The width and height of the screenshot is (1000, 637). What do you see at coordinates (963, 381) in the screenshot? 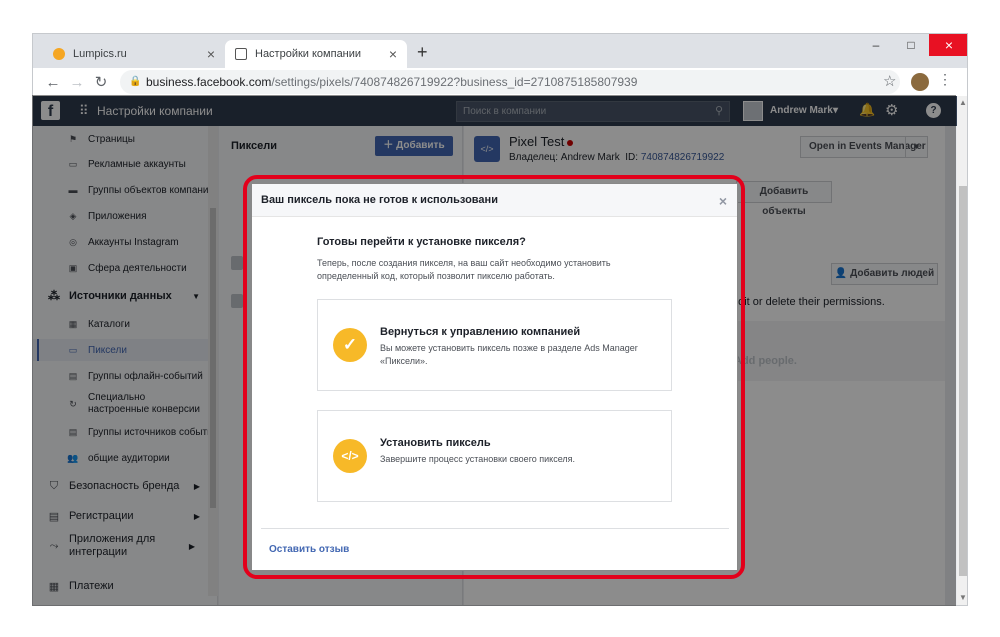
I see `scrollbar-thumb` at bounding box center [963, 381].